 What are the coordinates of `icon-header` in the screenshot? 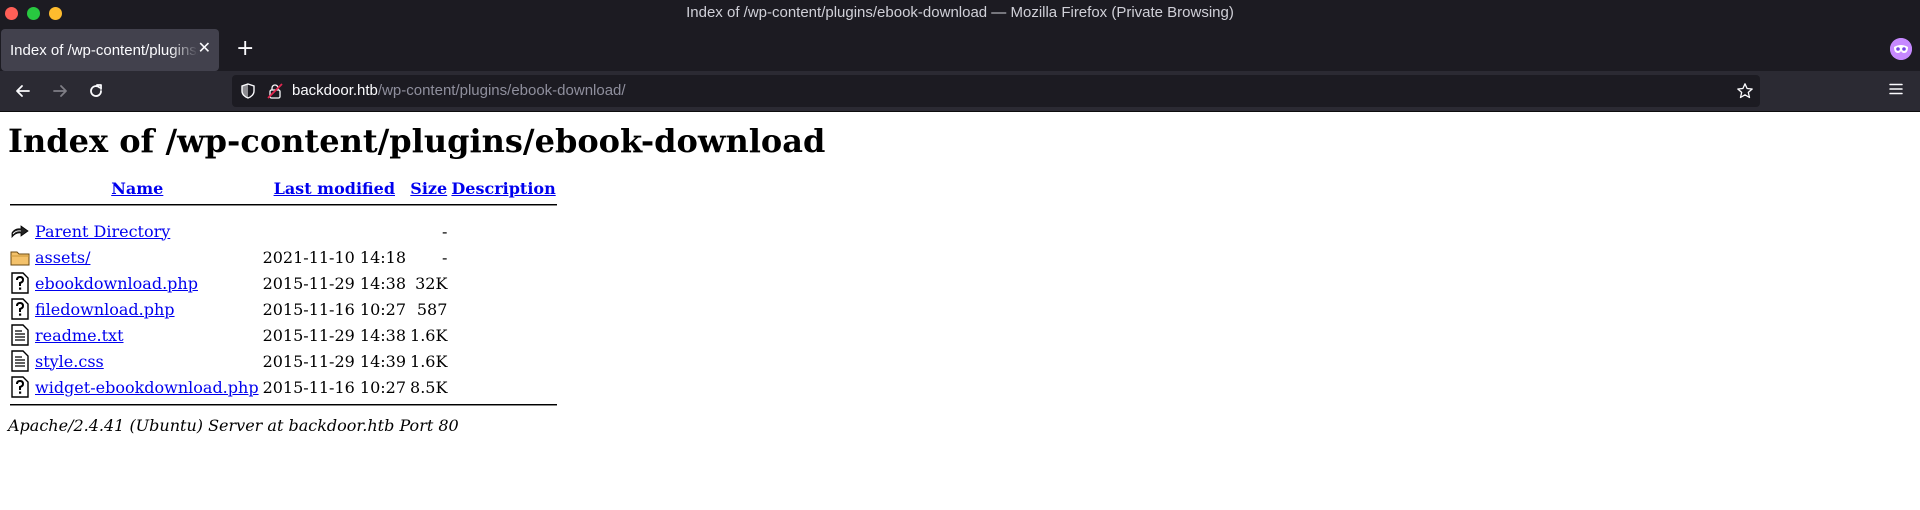 It's located at (21, 188).